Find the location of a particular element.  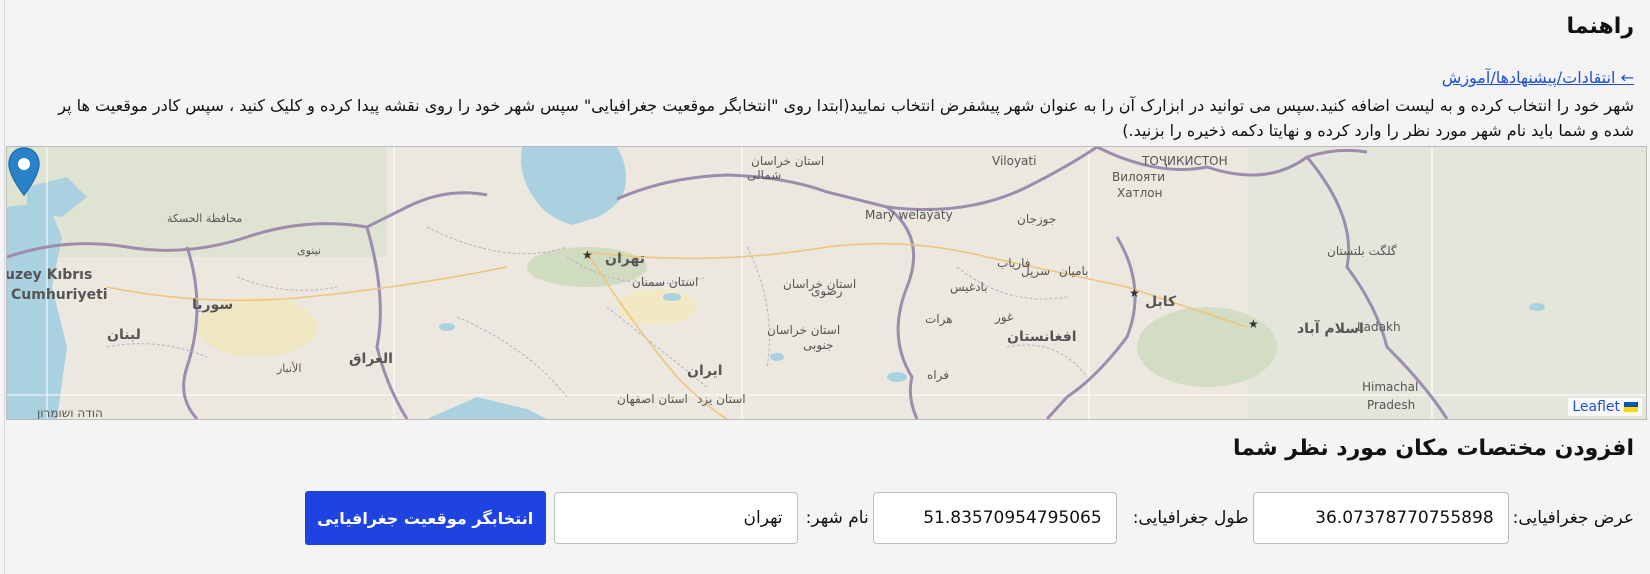

latitude-label: عرض جغرافیایی: is located at coordinates (1573, 518).